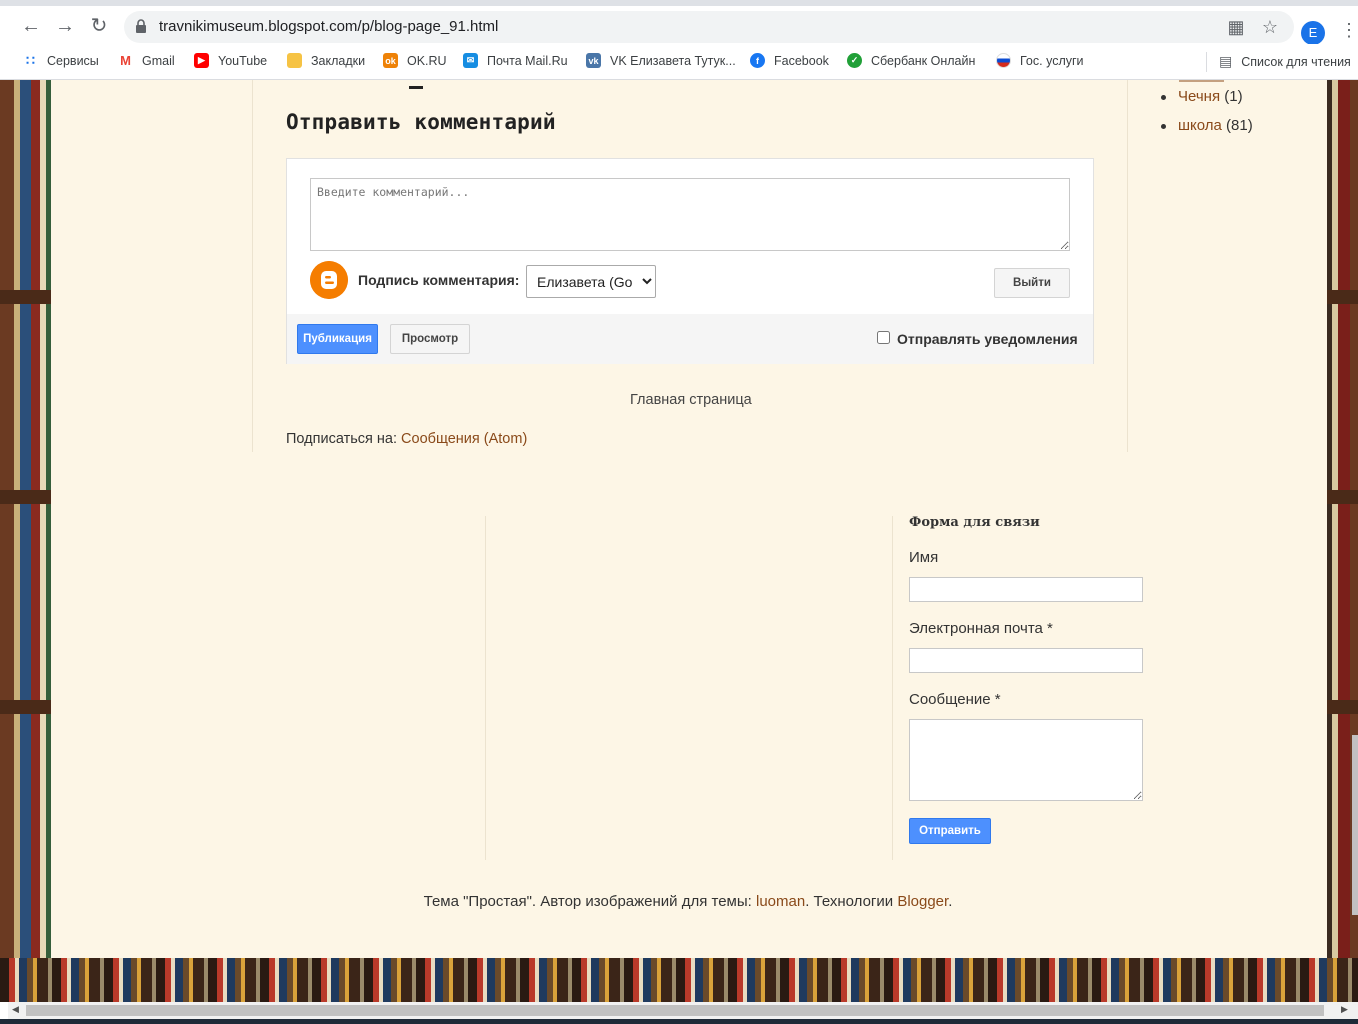 This screenshot has height=1024, width=1358. I want to click on horizontal-scrollbar: ◀ ▶, so click(683, 1010).